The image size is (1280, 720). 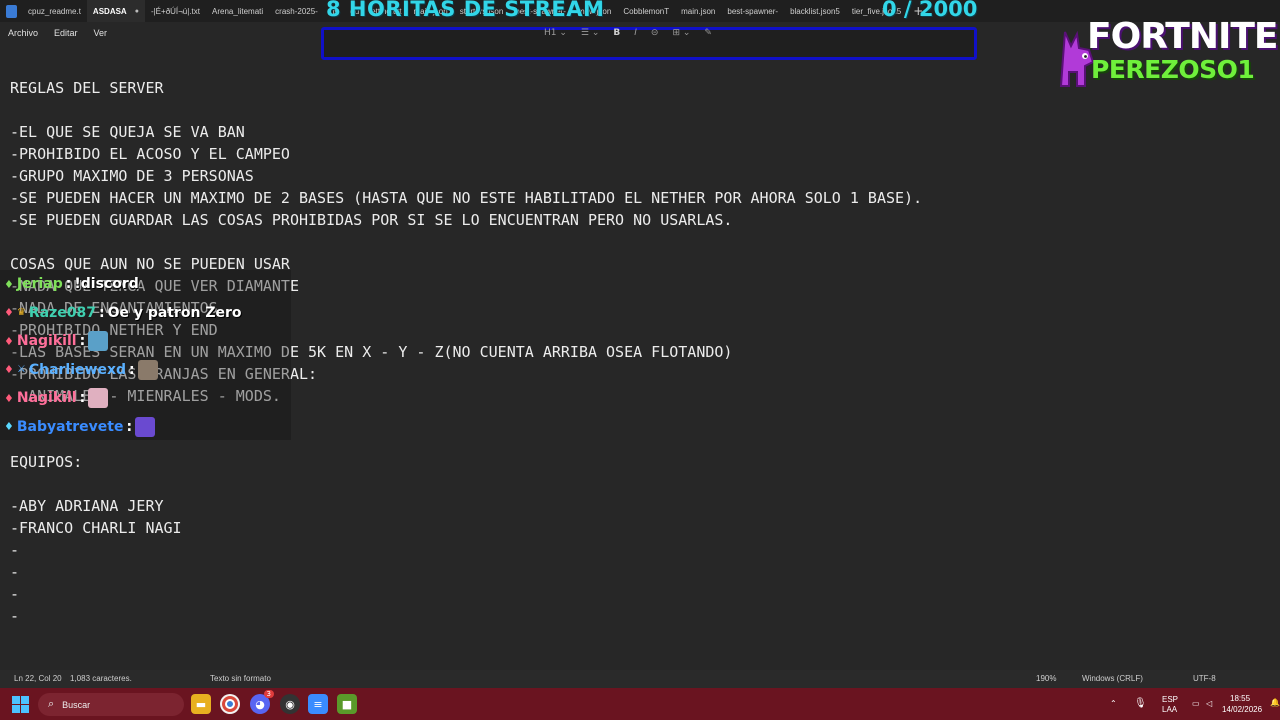 I want to click on system-tray: ⌃ 🎙 ESP LAA ▭ ◁ 18:55 14/02/2026 🔔, so click(x=1195, y=704).